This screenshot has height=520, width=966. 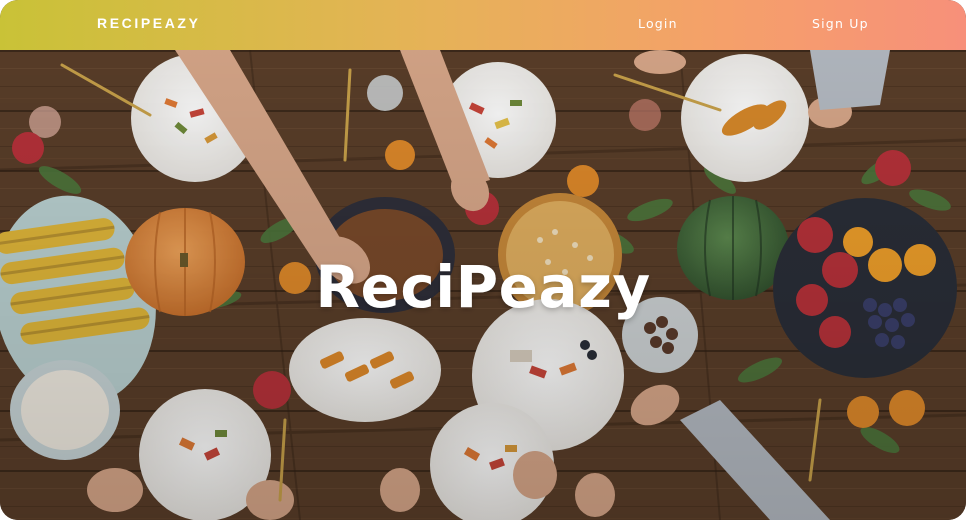 I want to click on brand-logo-text: RECIPEAZY, so click(x=149, y=23).